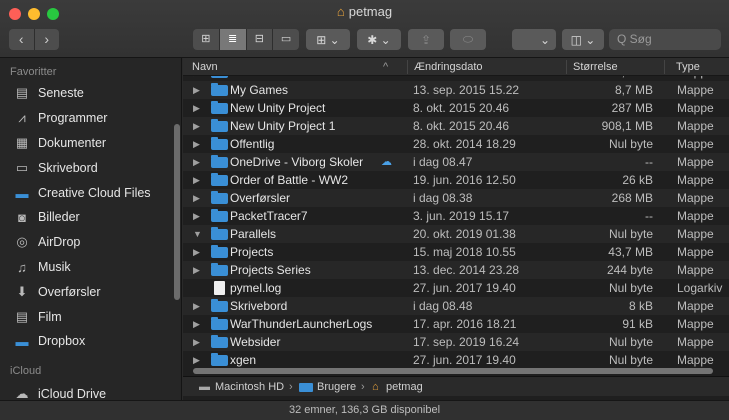 Image resolution: width=729 pixels, height=420 pixels. Describe the element at coordinates (468, 39) in the screenshot. I see `edit-tags-button: ⬭` at that location.